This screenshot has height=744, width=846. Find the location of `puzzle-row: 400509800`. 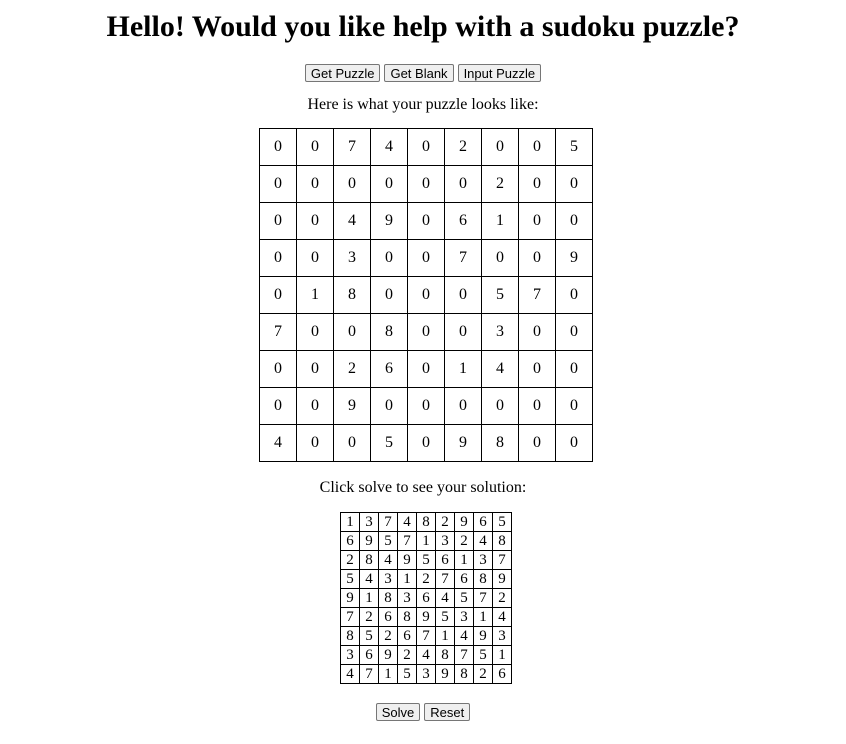

puzzle-row: 400509800 is located at coordinates (426, 443).